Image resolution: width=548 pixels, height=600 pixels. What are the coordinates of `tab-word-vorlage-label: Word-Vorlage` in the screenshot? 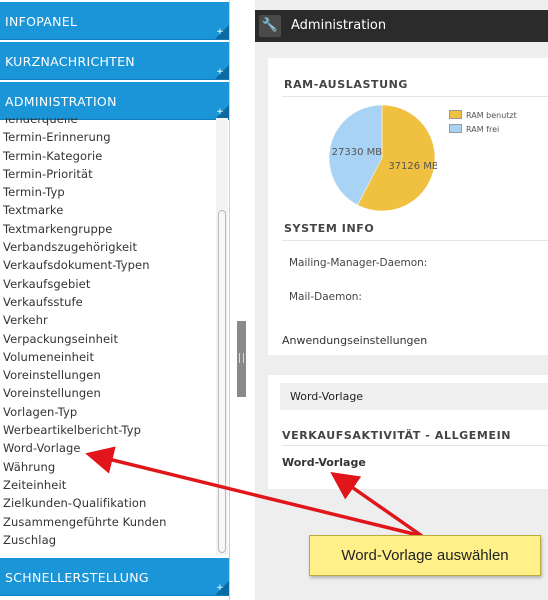 It's located at (327, 396).